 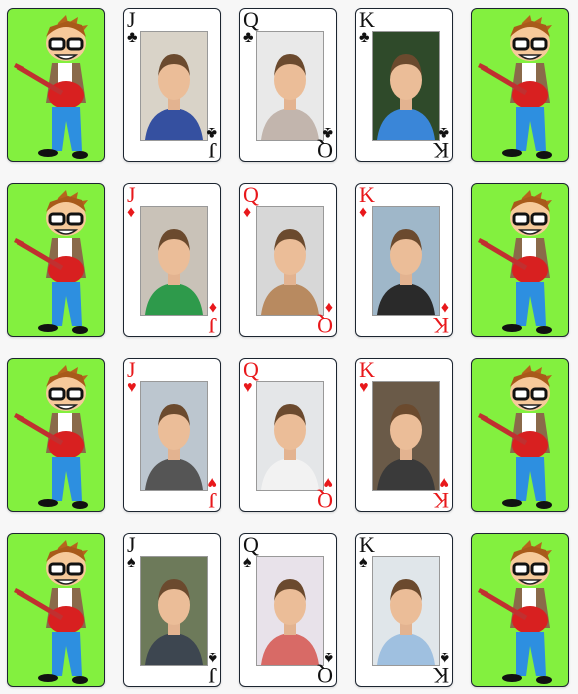 I want to click on card-k-clubs: K ♣ K ♣, so click(x=404, y=85).